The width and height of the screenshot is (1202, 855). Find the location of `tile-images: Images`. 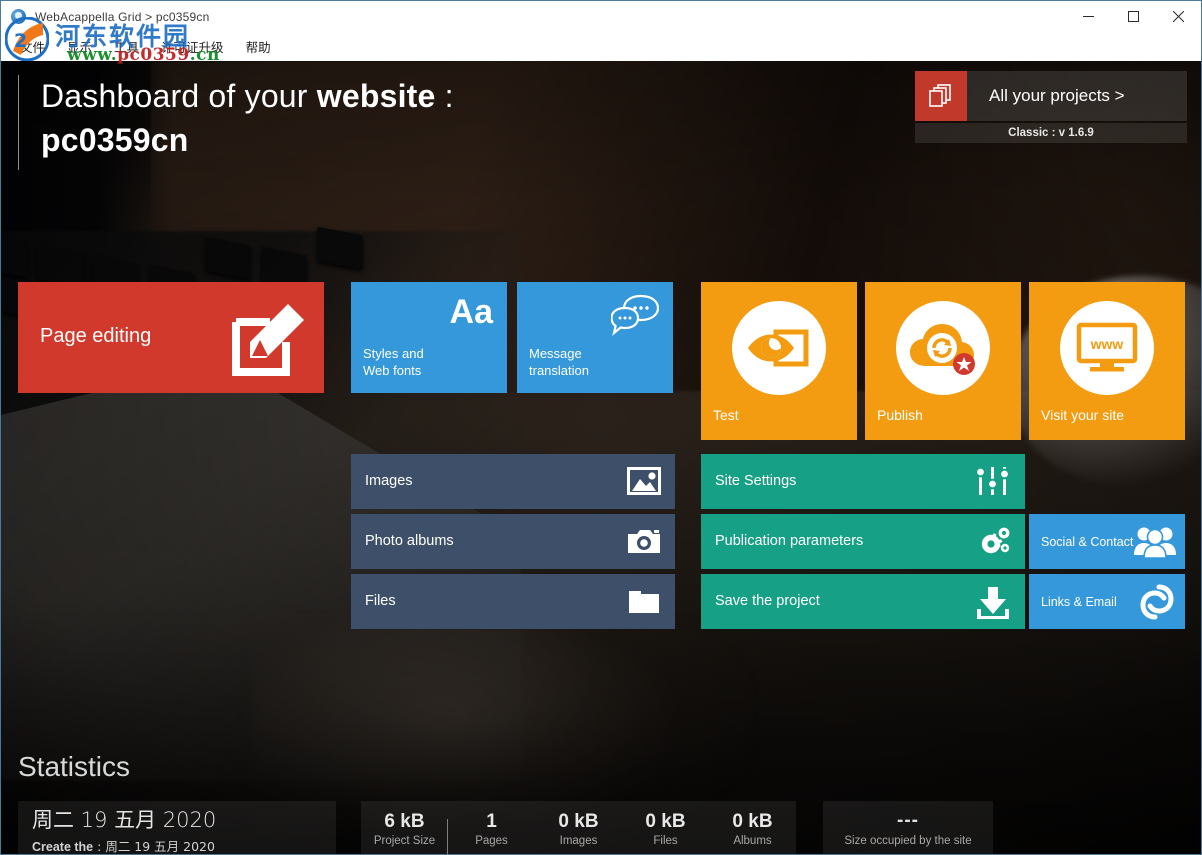

tile-images: Images is located at coordinates (513, 481).